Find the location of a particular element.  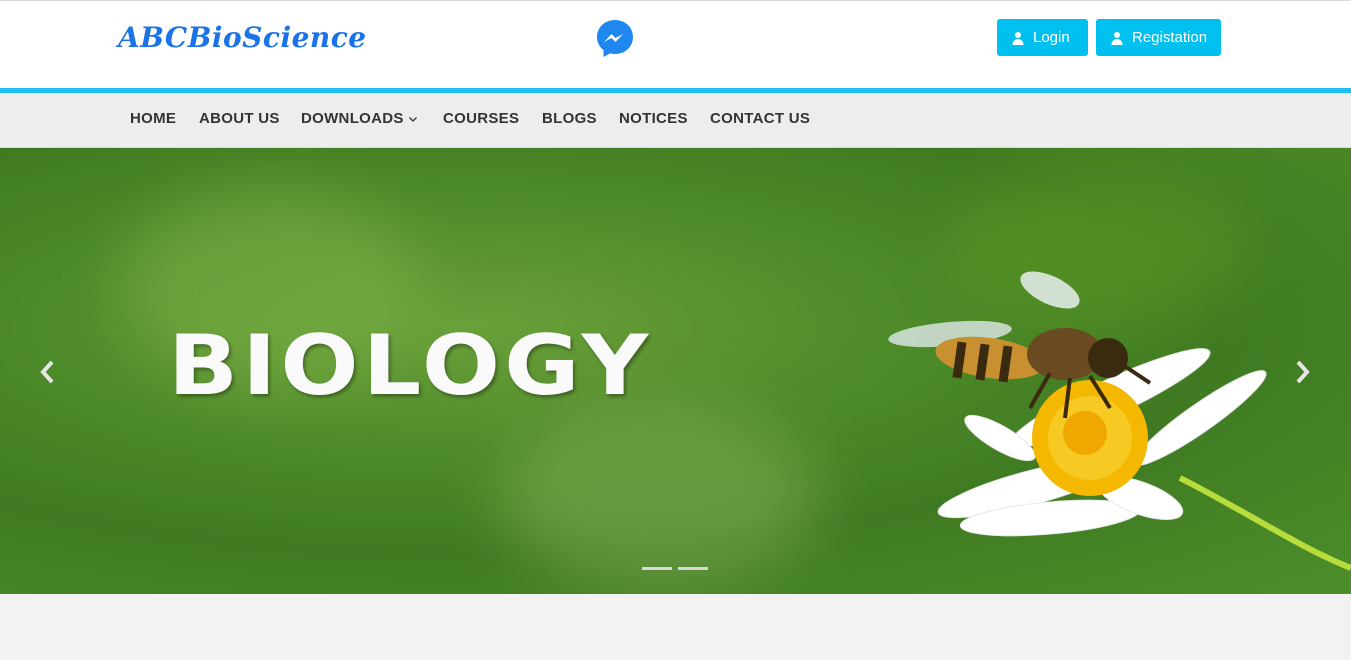

nav-item-contact-us: CONTACT US is located at coordinates (760, 118).